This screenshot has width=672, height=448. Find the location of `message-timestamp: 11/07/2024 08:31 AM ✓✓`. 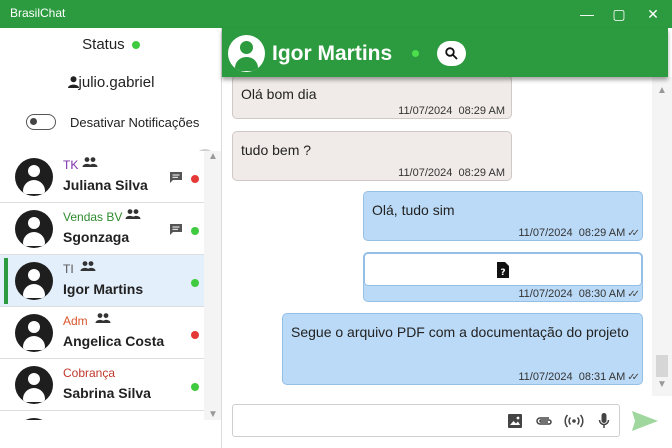

message-timestamp: 11/07/2024 08:31 AM ✓✓ is located at coordinates (579, 377).